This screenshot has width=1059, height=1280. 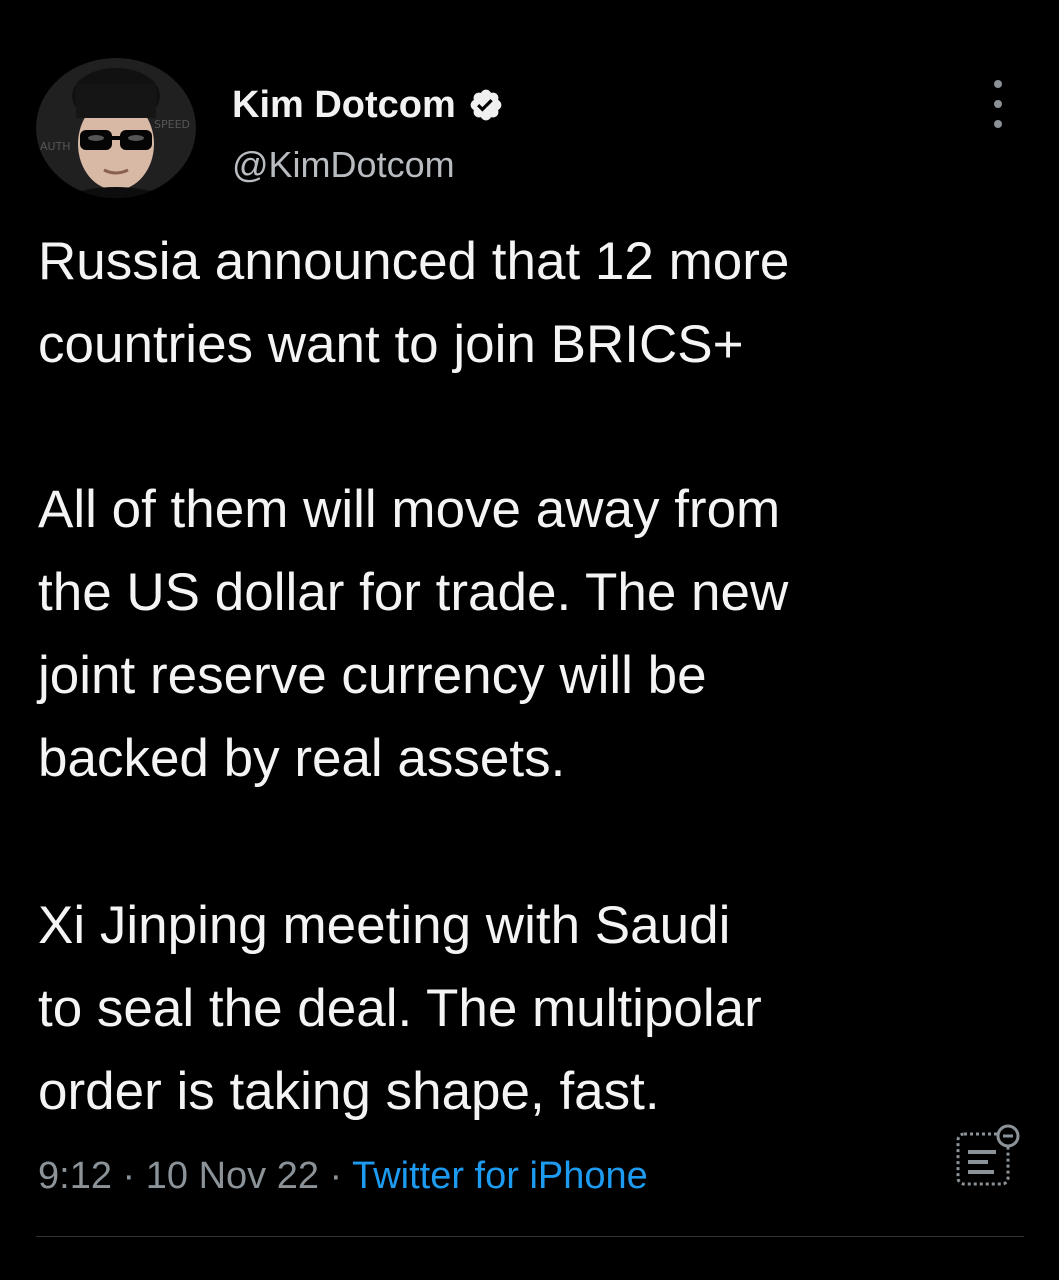 I want to click on avatar-bg-text-b: SPEED, so click(x=172, y=124).